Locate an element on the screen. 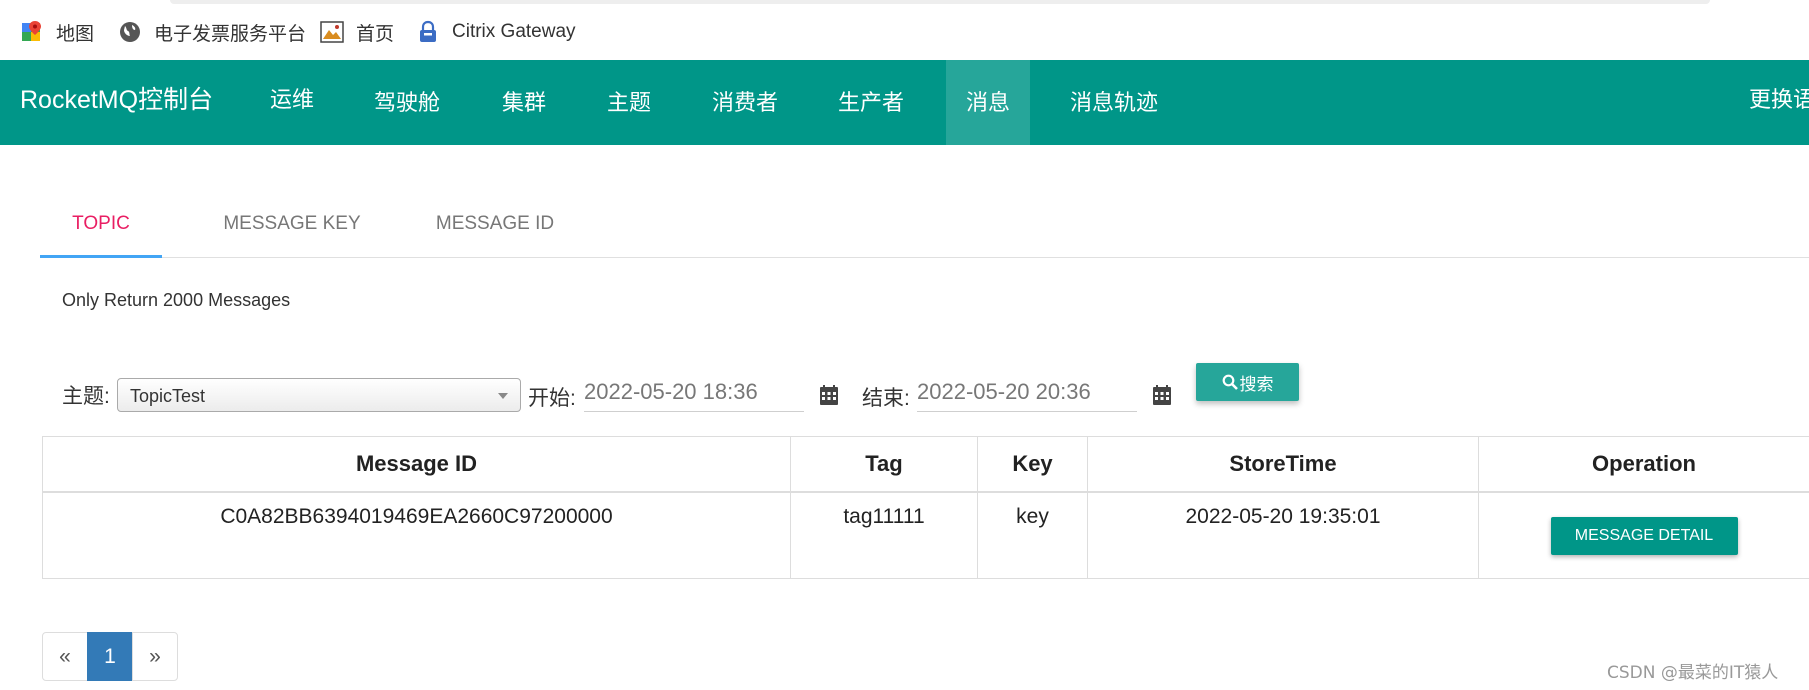  watermark: CSDN @最菜的IT猿人 is located at coordinates (1693, 673).